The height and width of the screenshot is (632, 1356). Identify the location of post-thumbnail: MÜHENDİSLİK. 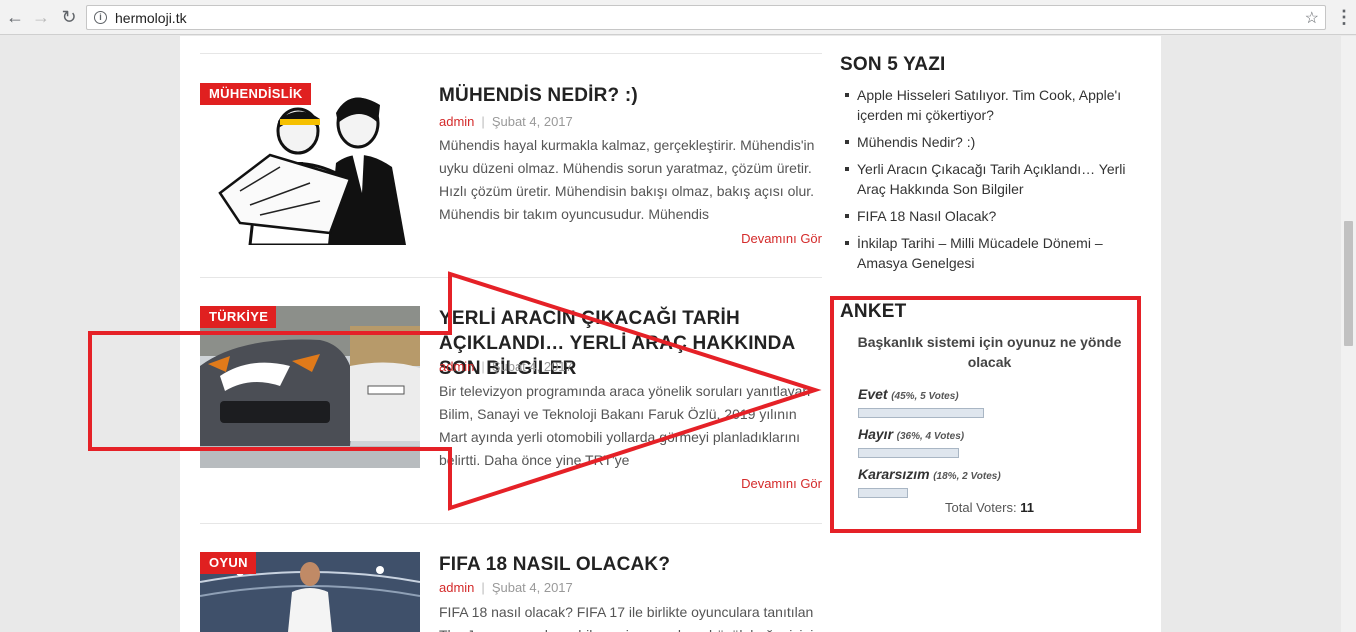
(310, 164).